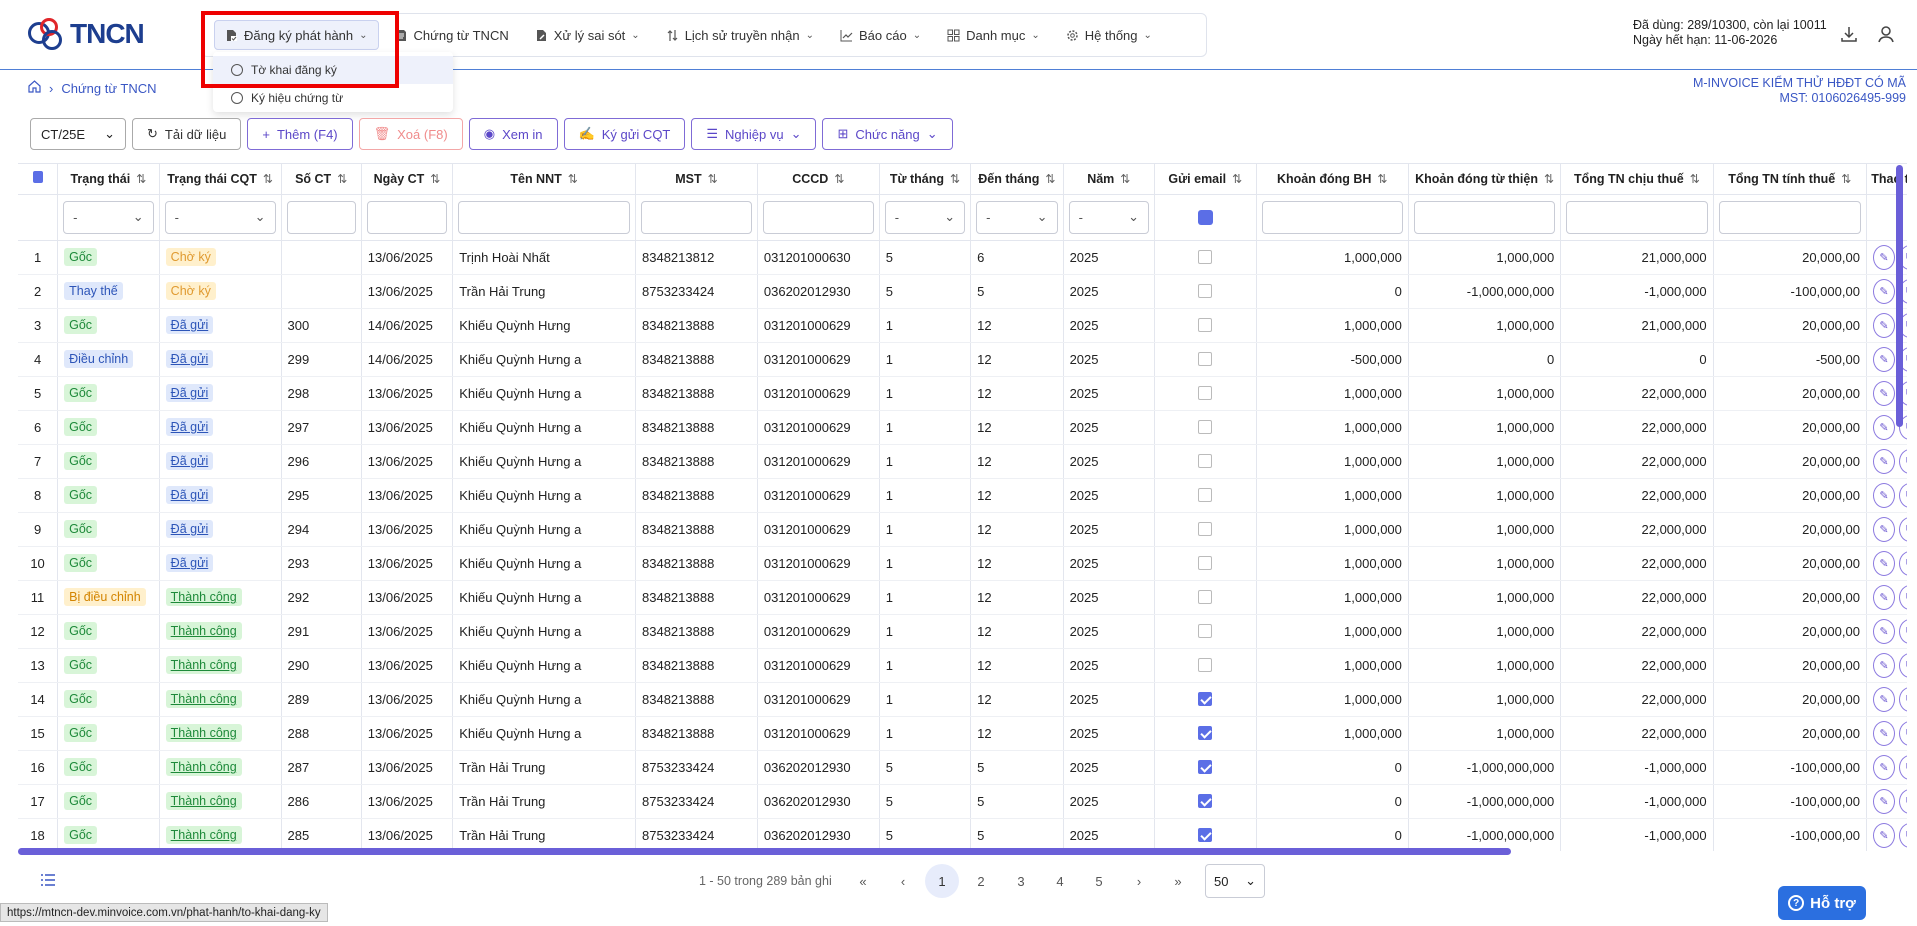 Image resolution: width=1917 pixels, height=926 pixels. I want to click on column-settings-icon, so click(38, 179).